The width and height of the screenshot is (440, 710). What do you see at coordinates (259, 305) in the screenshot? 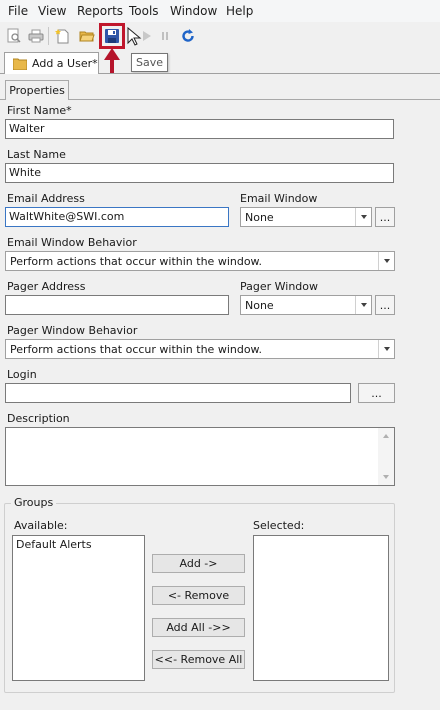
I see `pager-window-value: None` at bounding box center [259, 305].